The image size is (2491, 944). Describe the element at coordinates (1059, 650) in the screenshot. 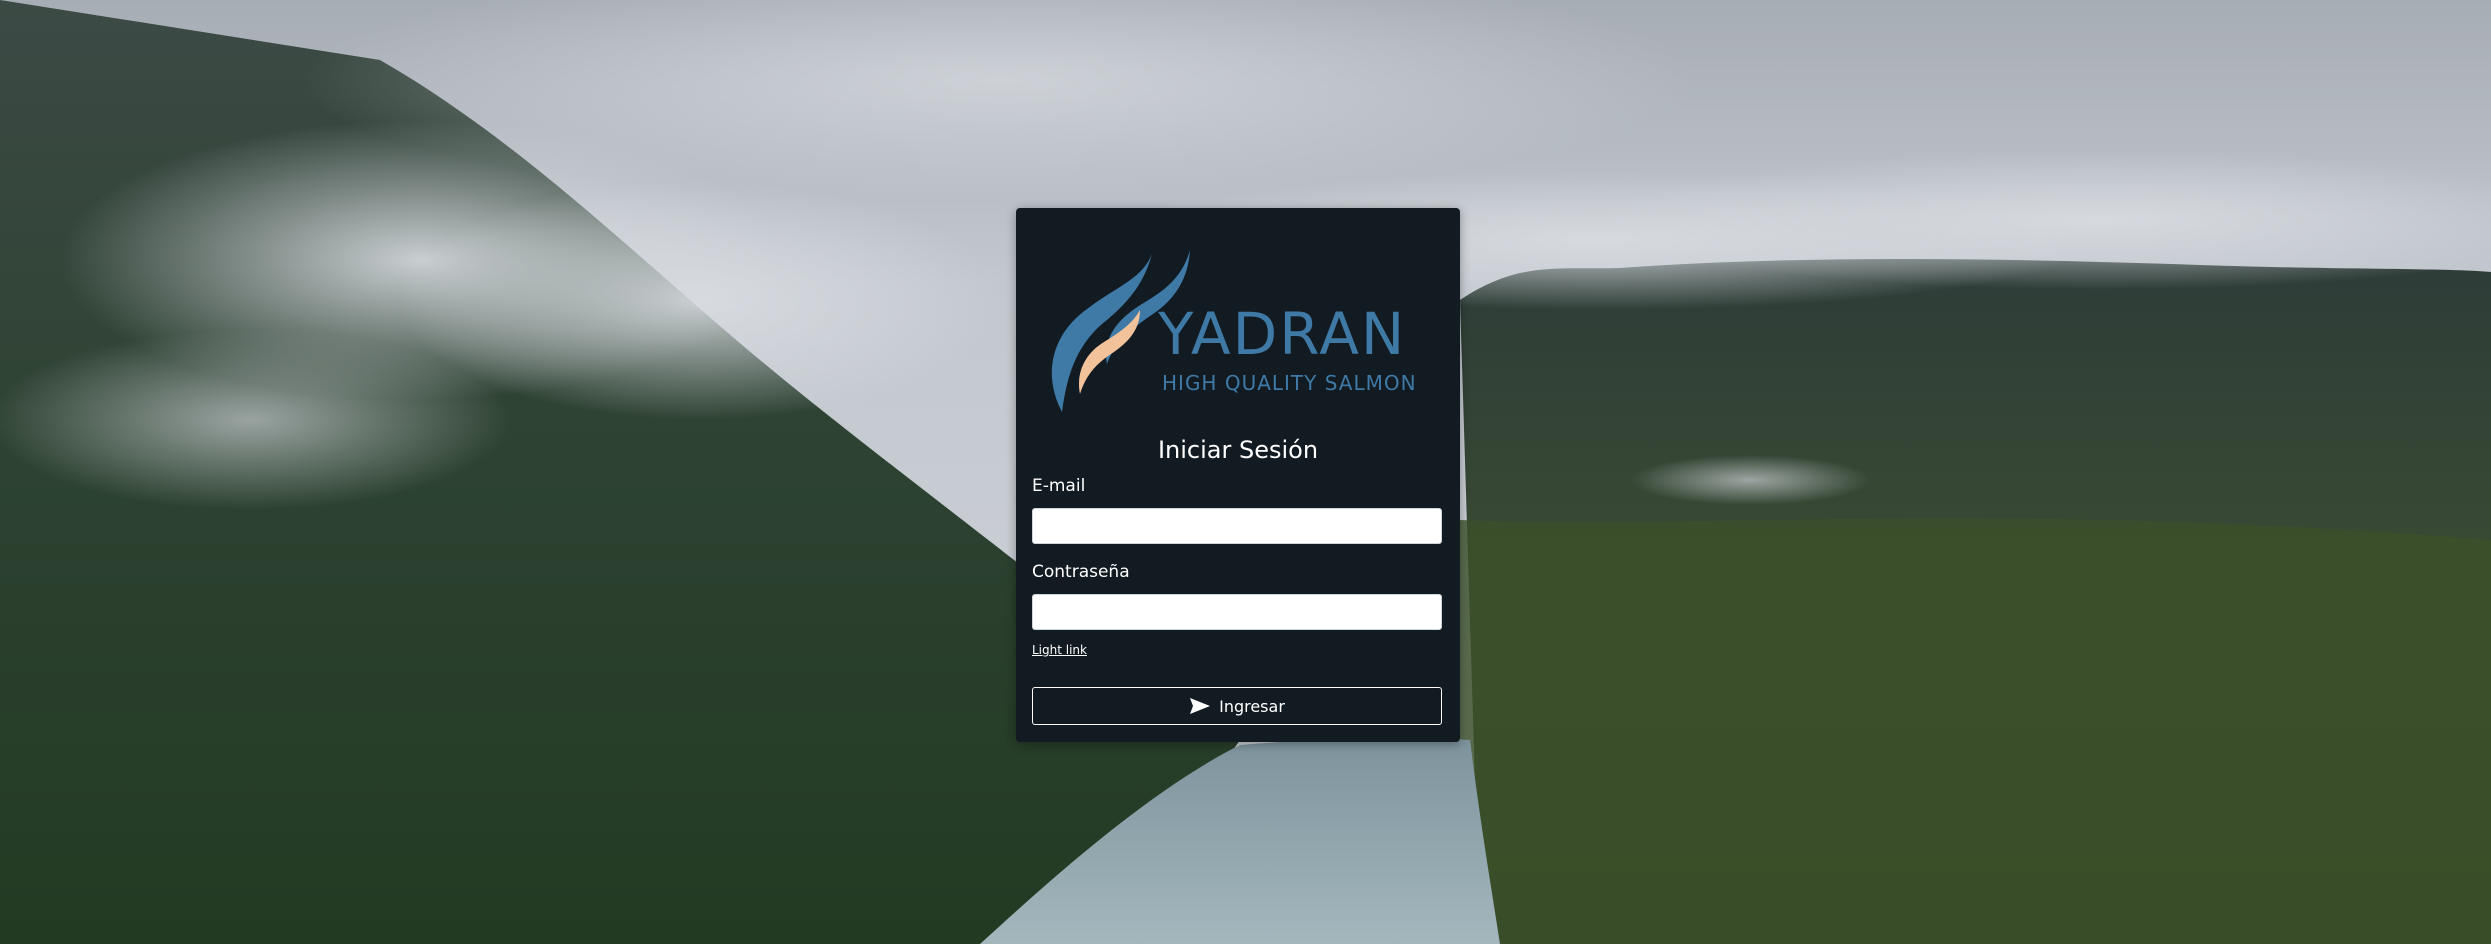

I see `light-link: Light link` at that location.